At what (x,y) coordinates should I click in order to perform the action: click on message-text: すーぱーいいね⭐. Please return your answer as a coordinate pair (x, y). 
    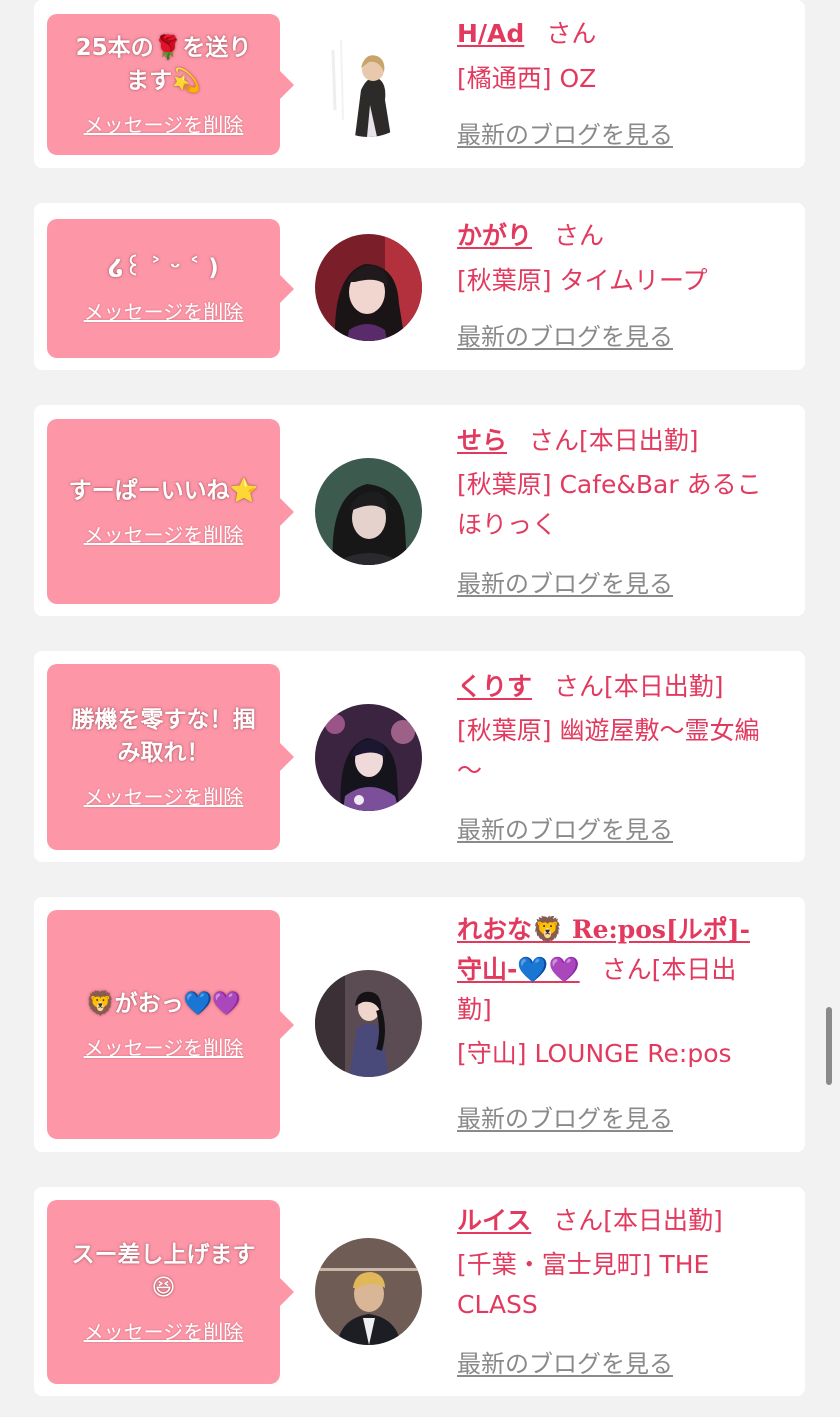
    Looking at the image, I should click on (163, 491).